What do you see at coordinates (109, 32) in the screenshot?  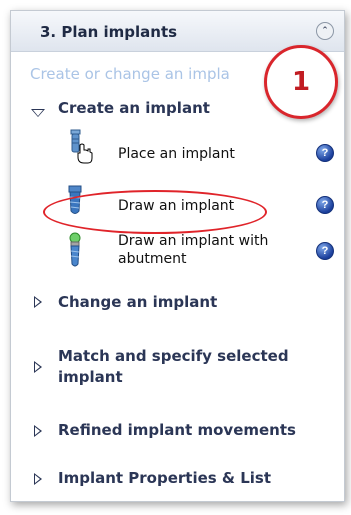 I see `panel-title: 3. Plan implants` at bounding box center [109, 32].